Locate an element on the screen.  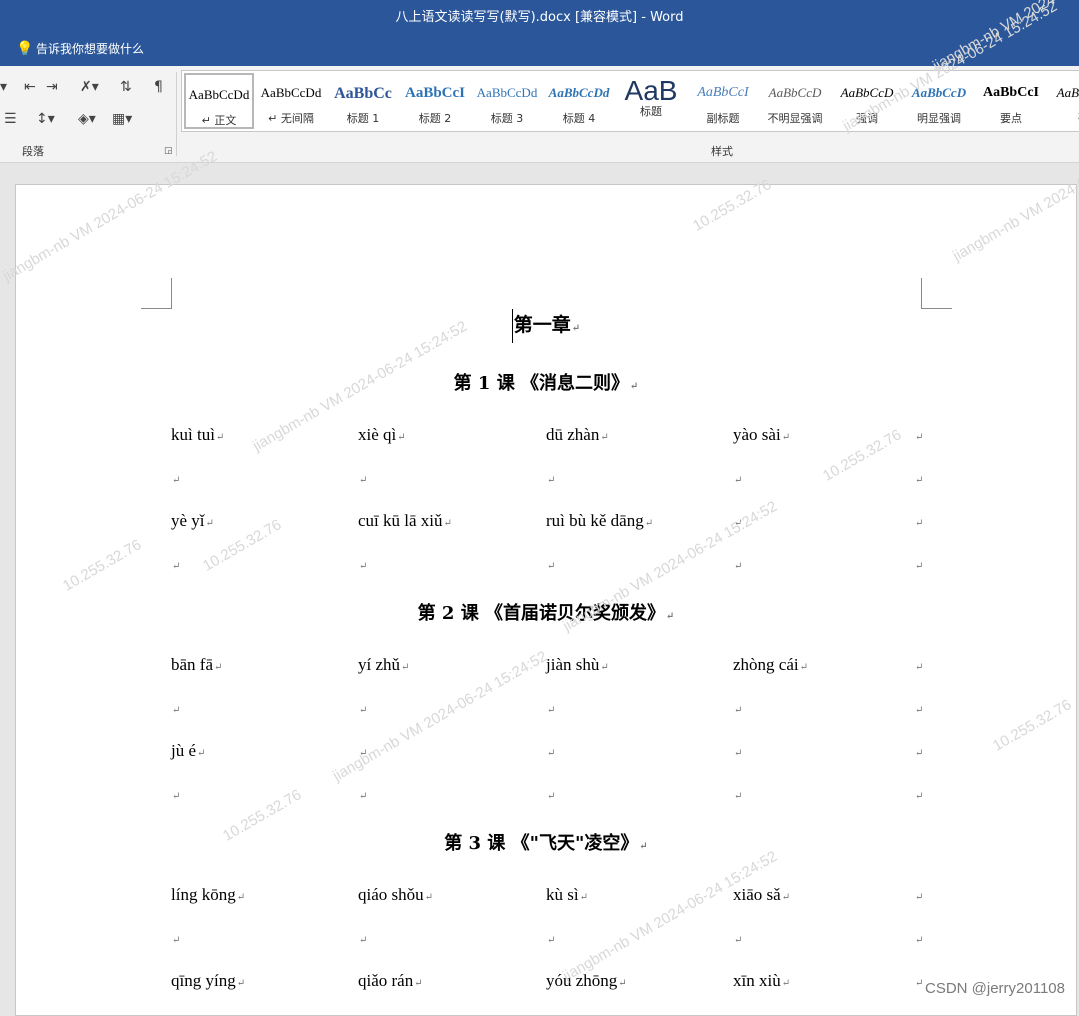
style-tile: AaBbCcD 引 is located at coordinates (1063, 101).